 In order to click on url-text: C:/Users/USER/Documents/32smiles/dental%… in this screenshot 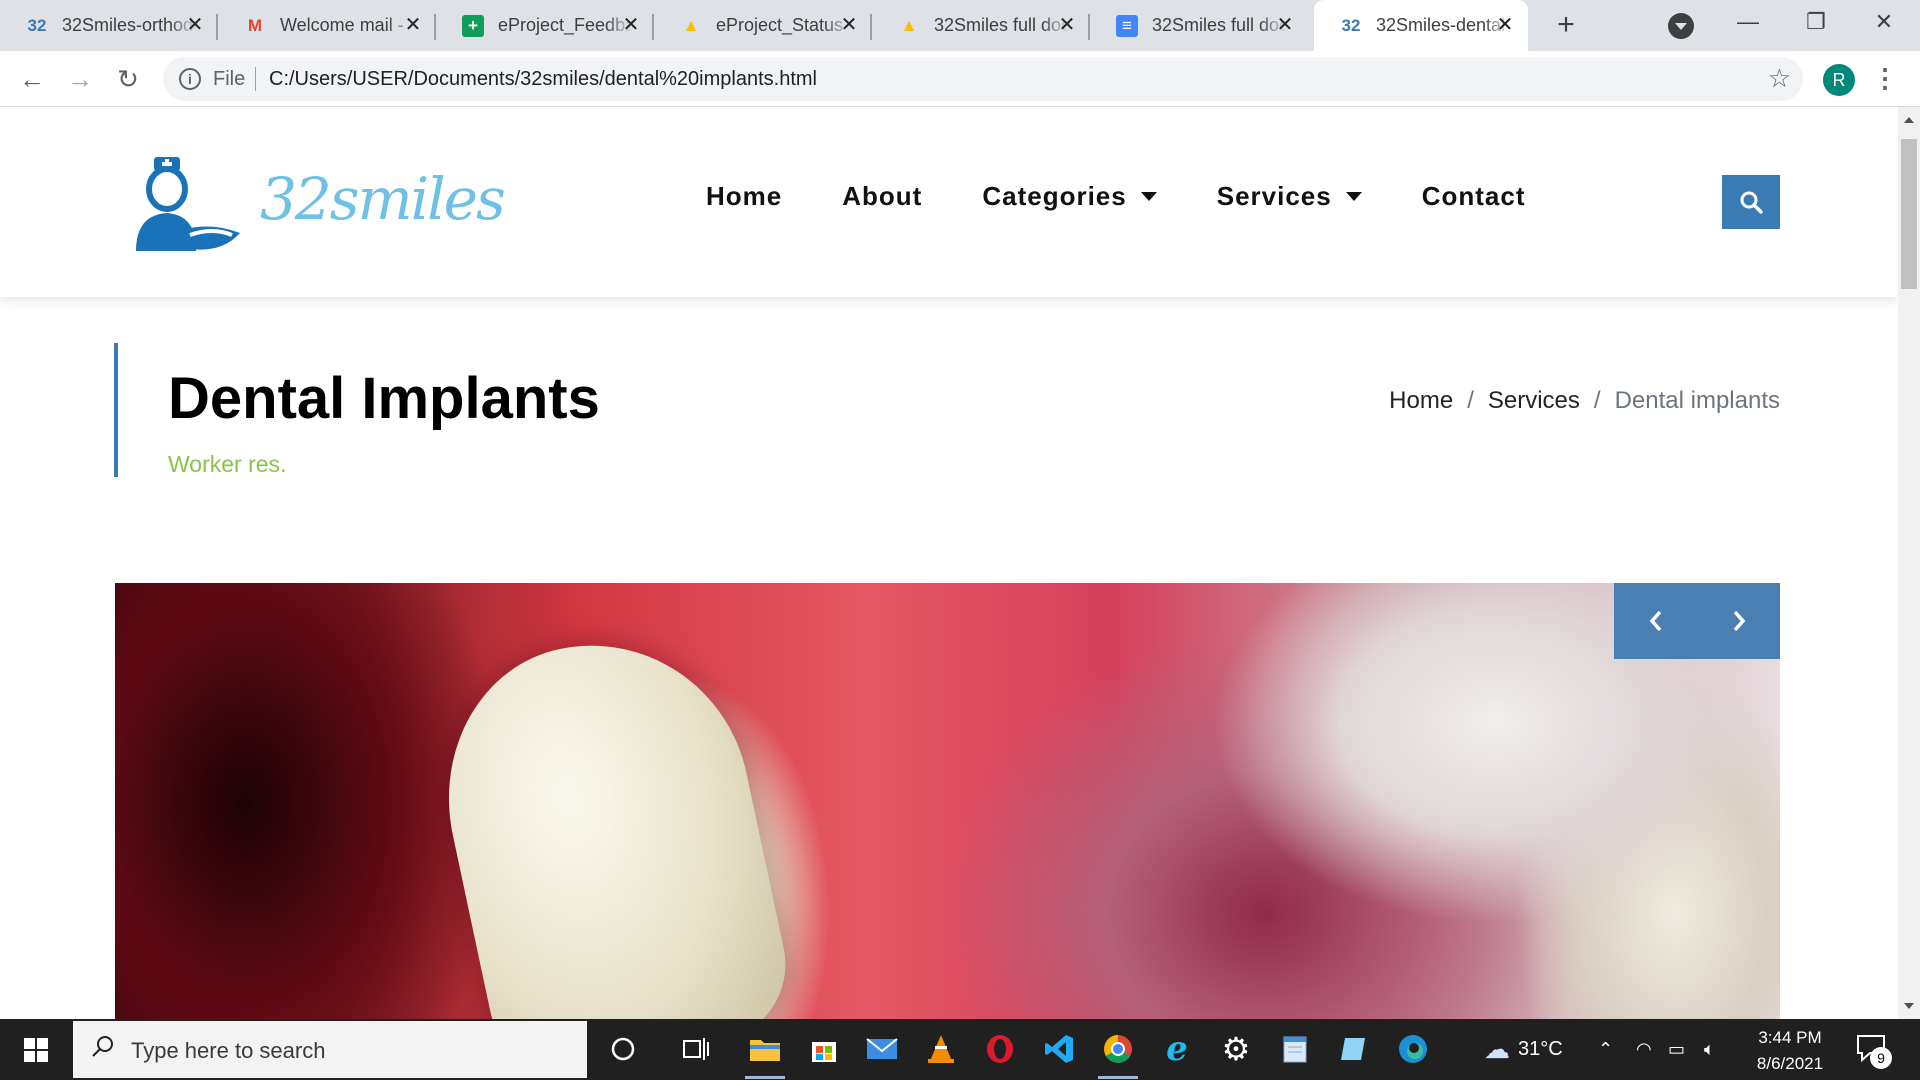, I will do `click(543, 79)`.